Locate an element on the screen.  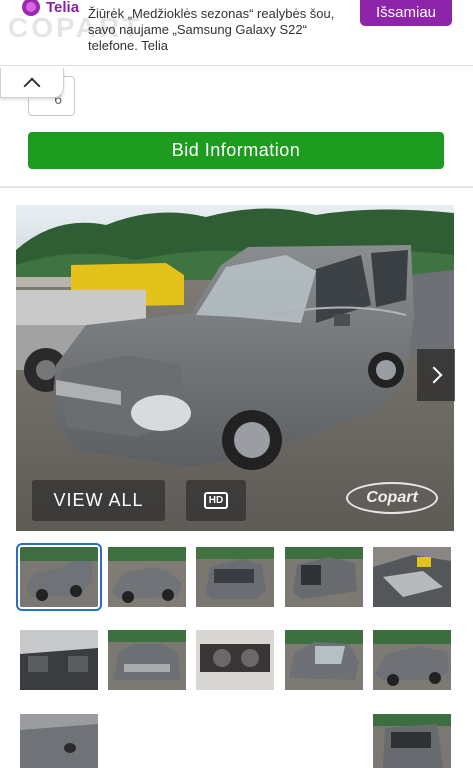
collapse-button is located at coordinates (32, 83).